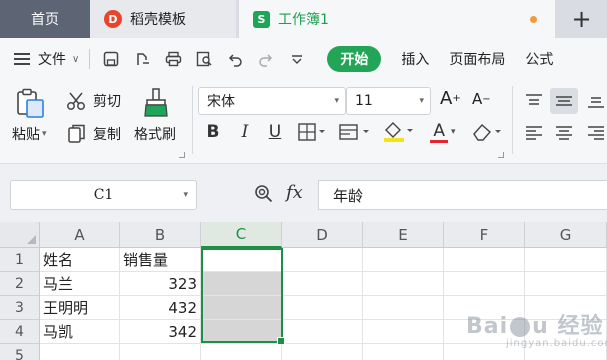 This screenshot has width=607, height=360. I want to click on paste-button, so click(32, 103).